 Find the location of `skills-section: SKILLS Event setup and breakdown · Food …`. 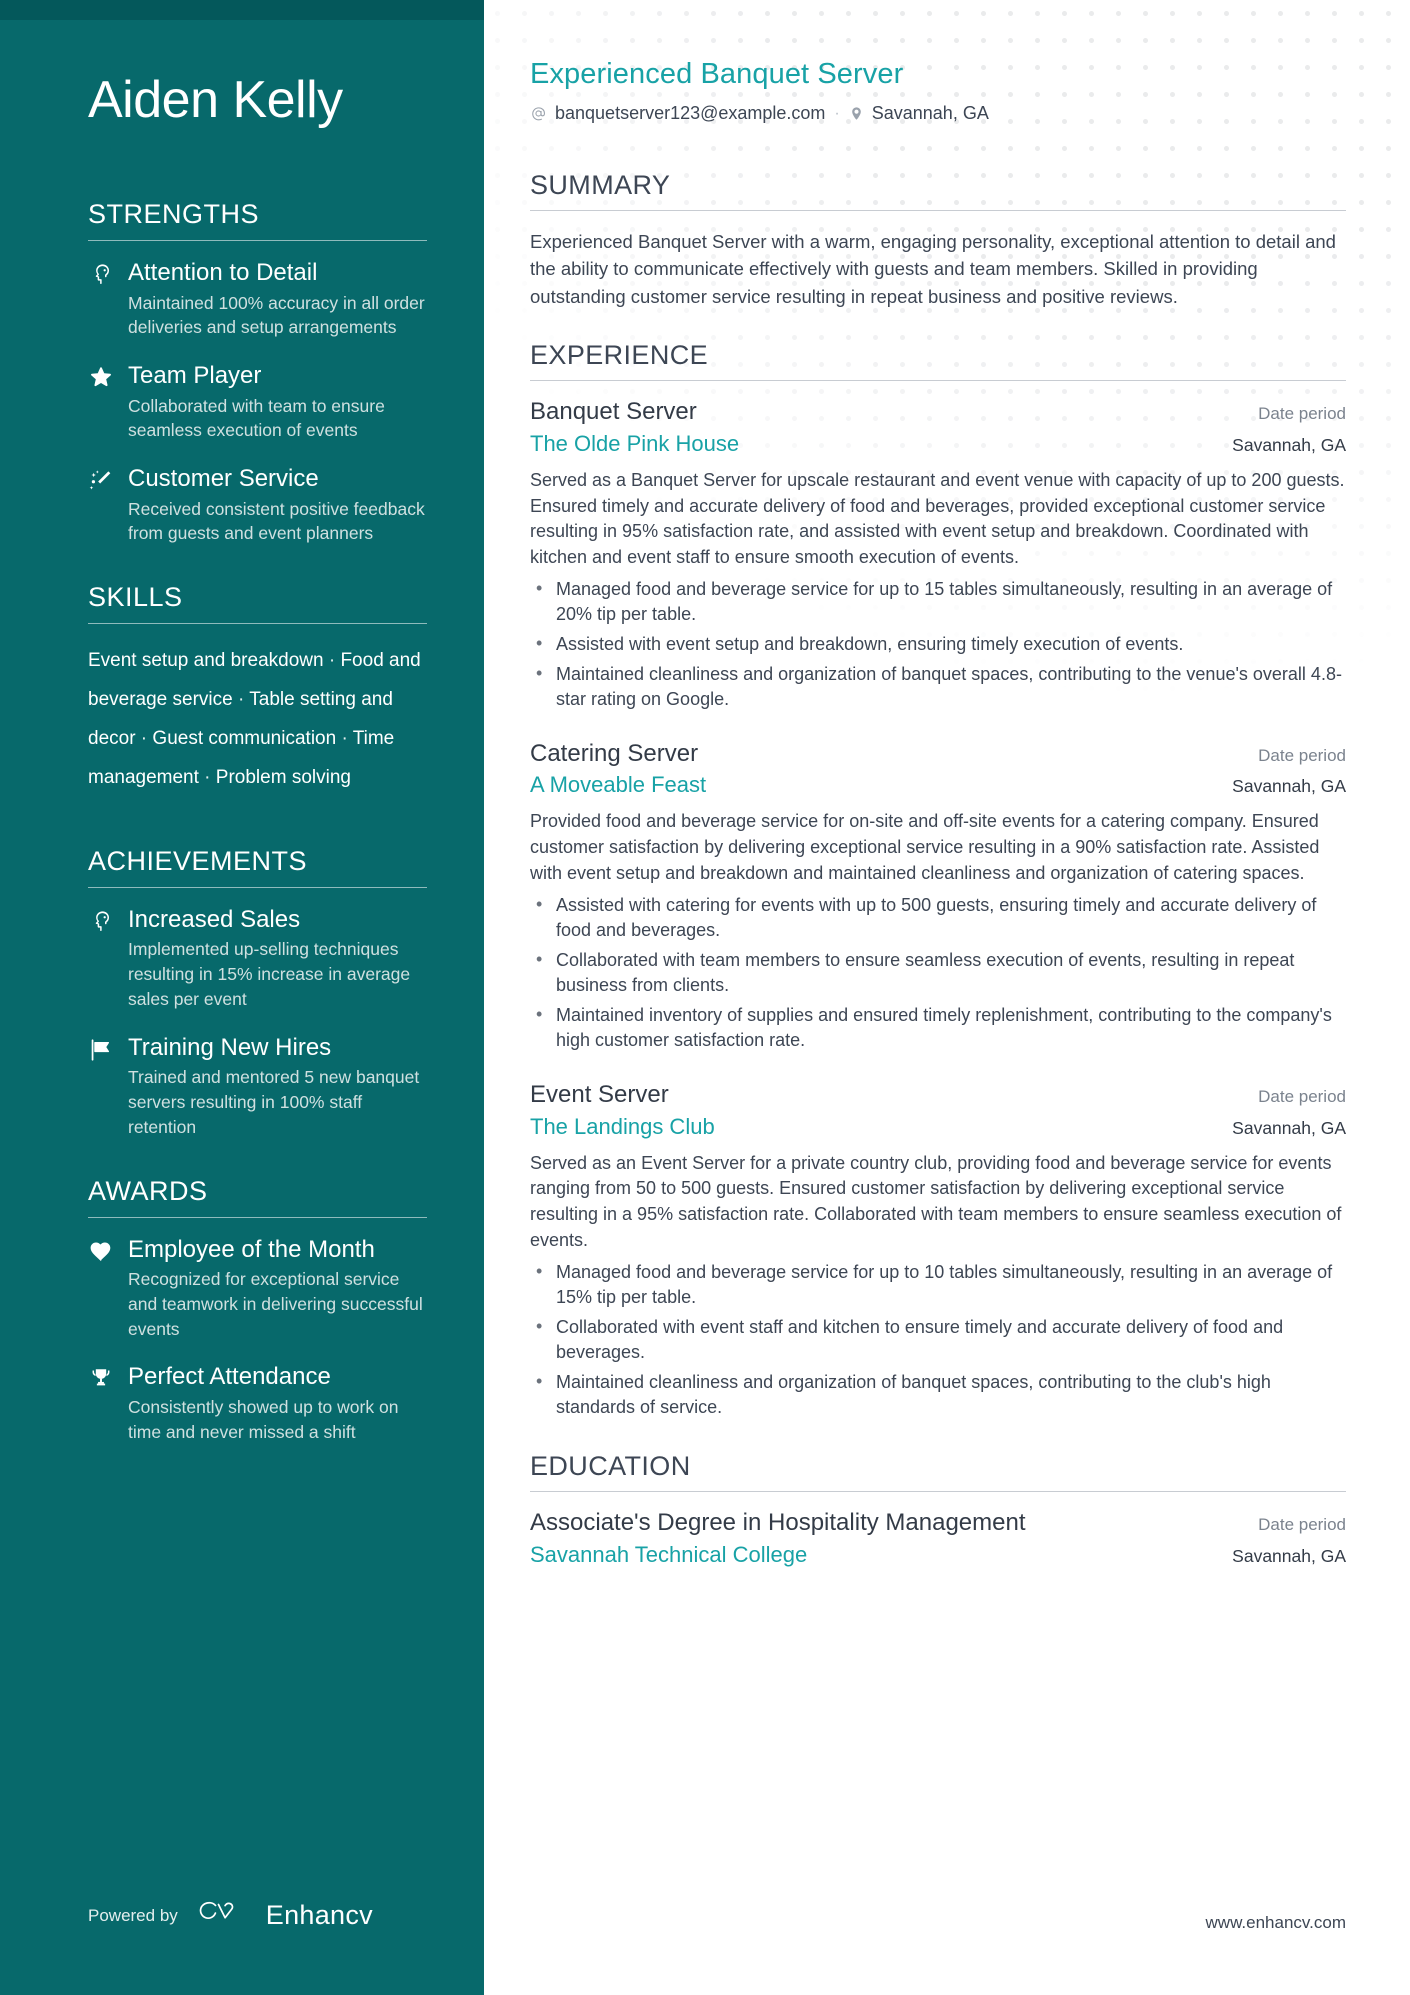

skills-section: SKILLS Event setup and breakdown · Food … is located at coordinates (258, 690).